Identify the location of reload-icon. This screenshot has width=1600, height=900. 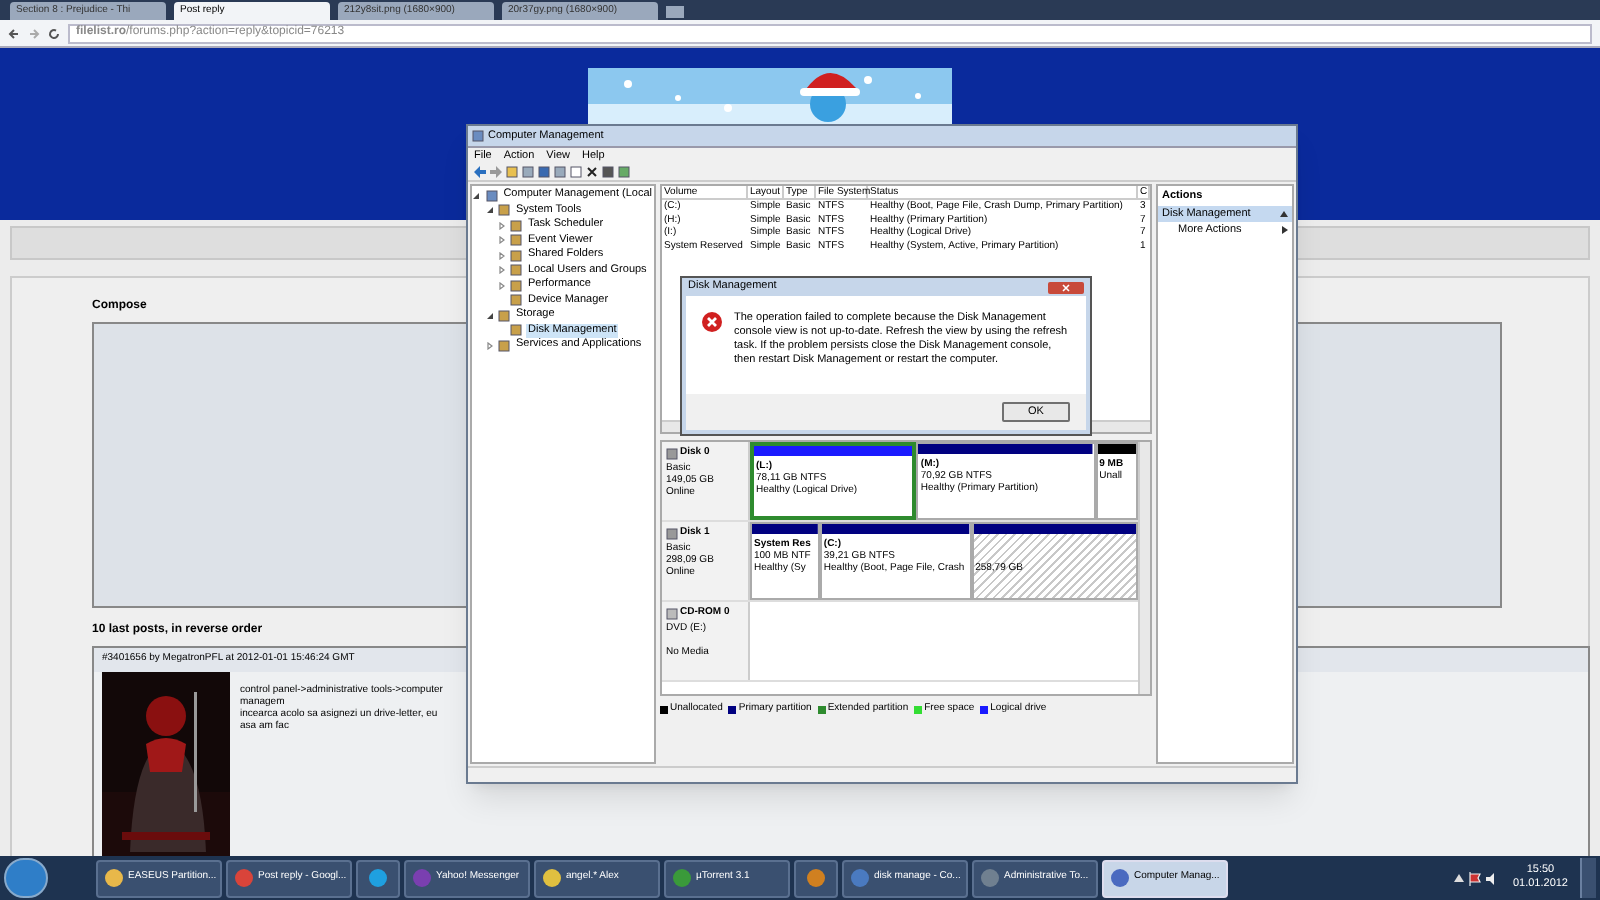
(54, 33).